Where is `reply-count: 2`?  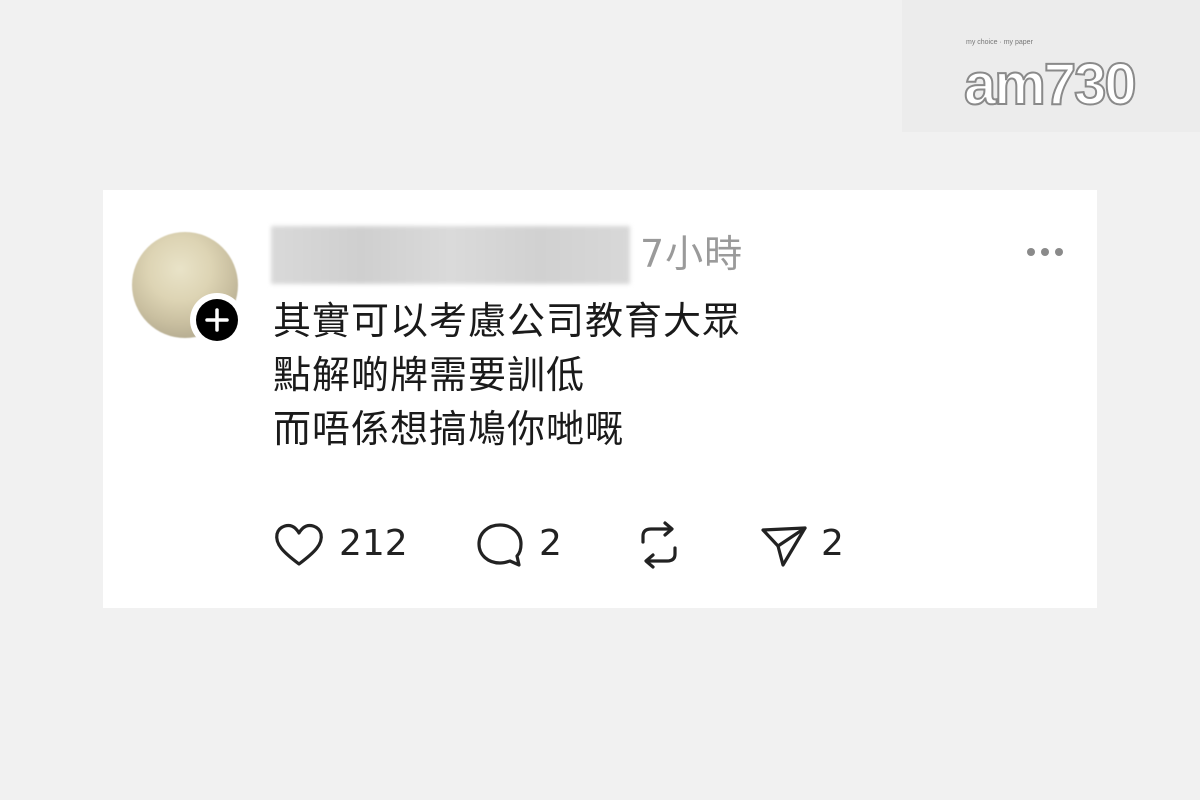
reply-count: 2 is located at coordinates (550, 543).